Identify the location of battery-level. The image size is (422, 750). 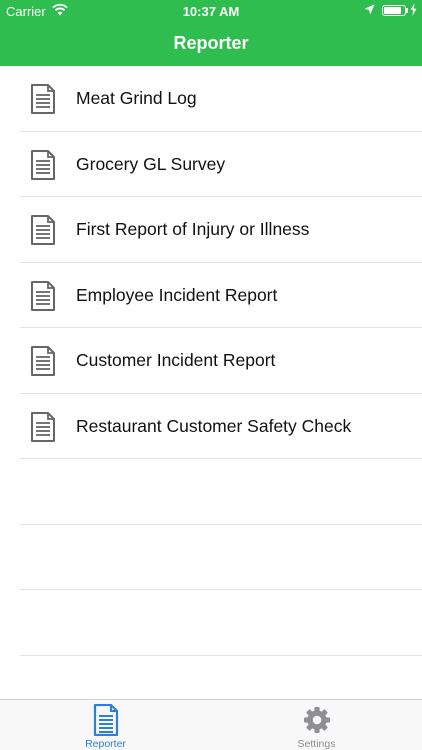
(392, 10).